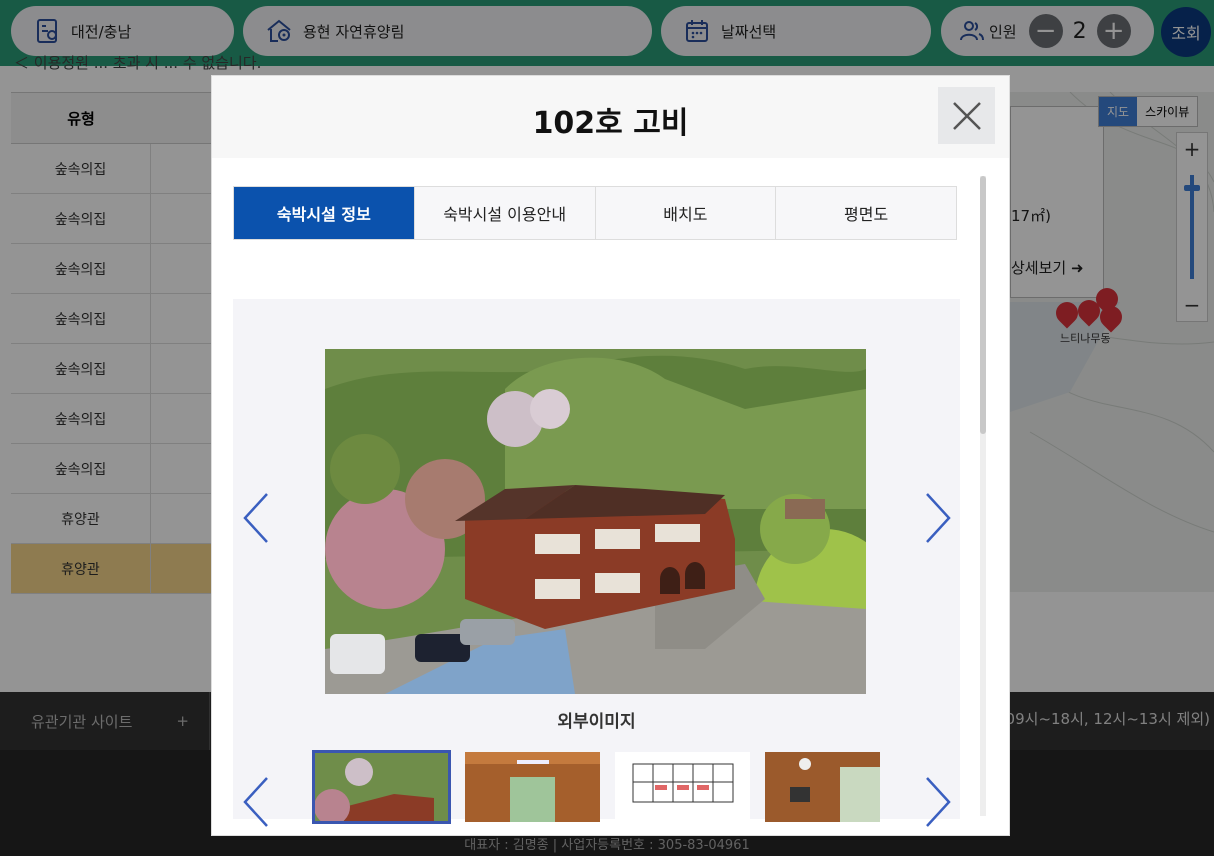  What do you see at coordinates (256, 802) in the screenshot?
I see `thumb-prev-arrow-icon` at bounding box center [256, 802].